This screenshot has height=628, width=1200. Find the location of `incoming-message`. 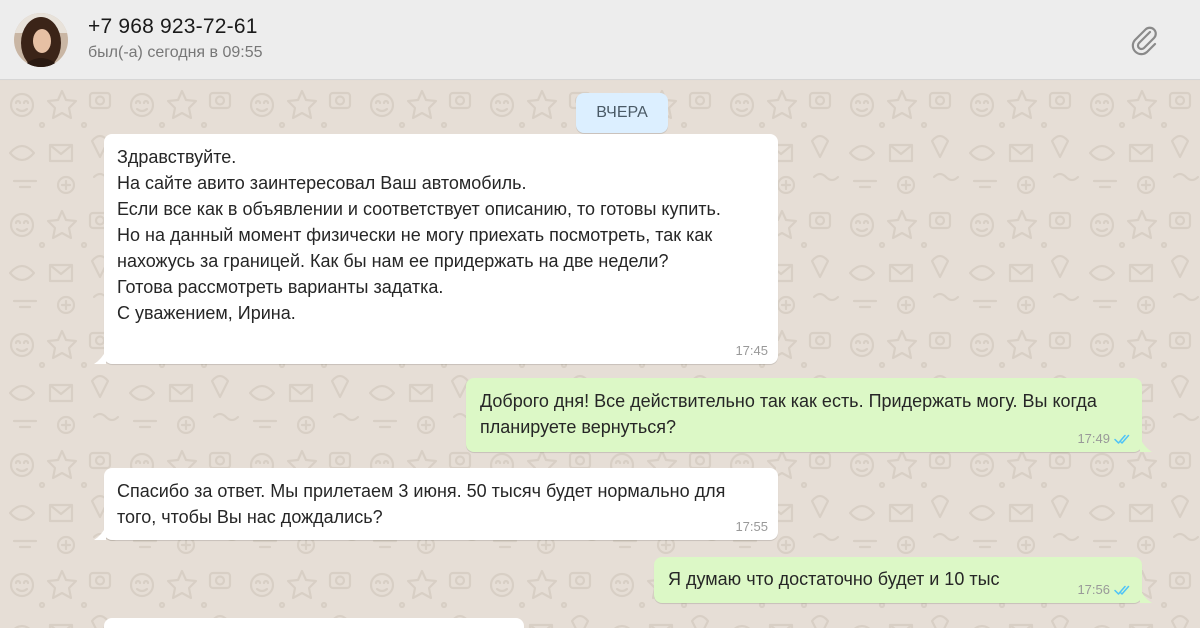

incoming-message is located at coordinates (314, 623).